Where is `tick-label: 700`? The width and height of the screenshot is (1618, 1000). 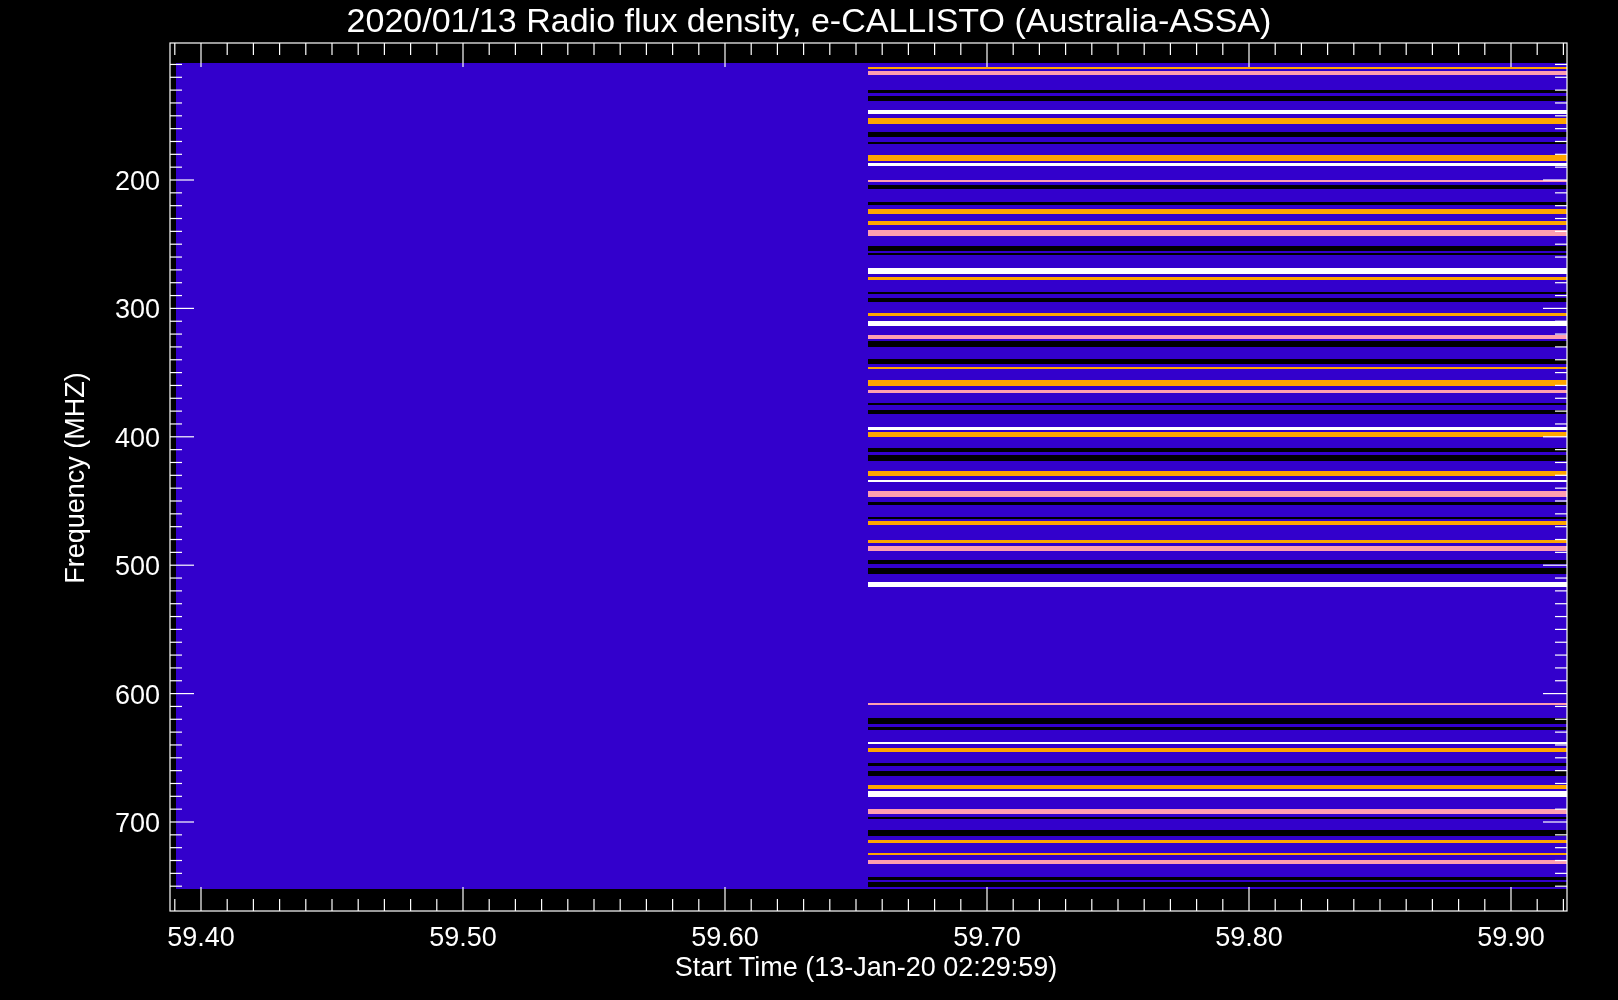
tick-label: 700 is located at coordinates (137, 823).